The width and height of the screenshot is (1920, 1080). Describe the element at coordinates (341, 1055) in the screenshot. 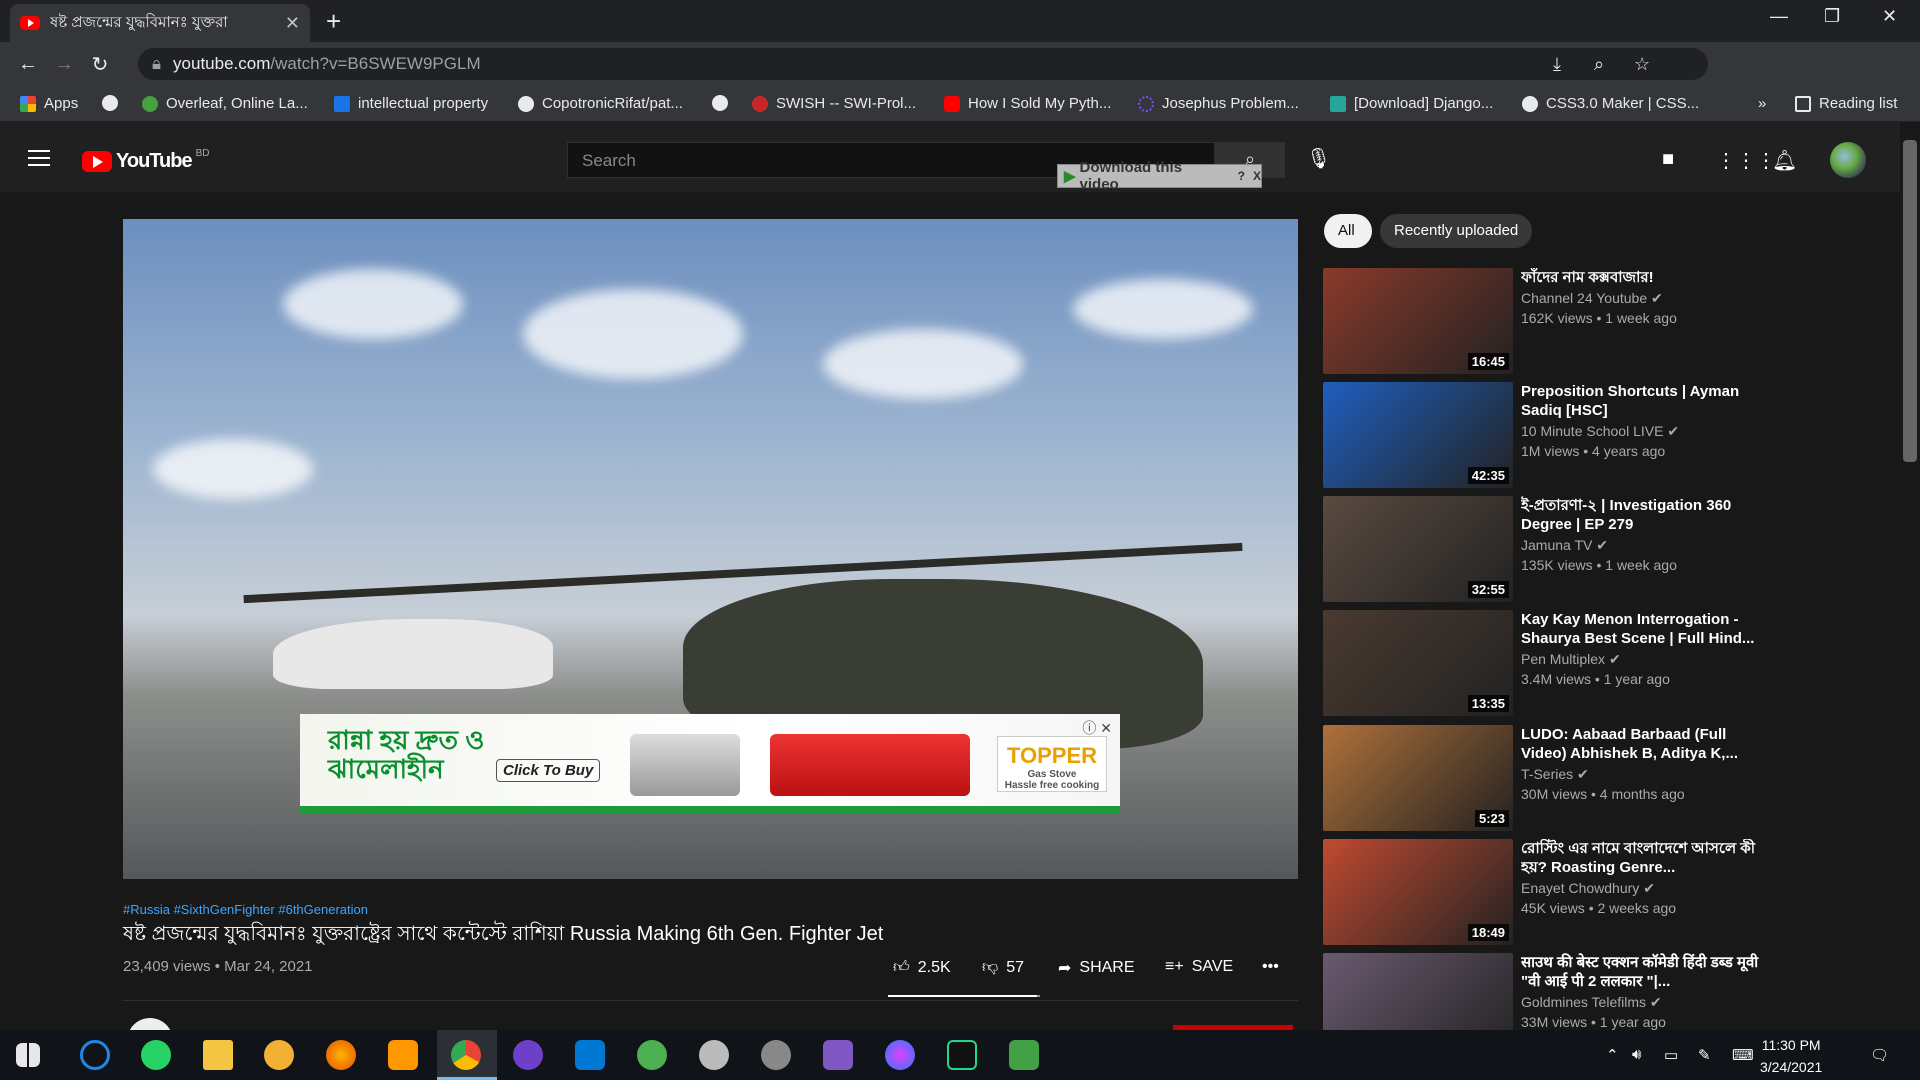

I see `firefox-icon` at that location.